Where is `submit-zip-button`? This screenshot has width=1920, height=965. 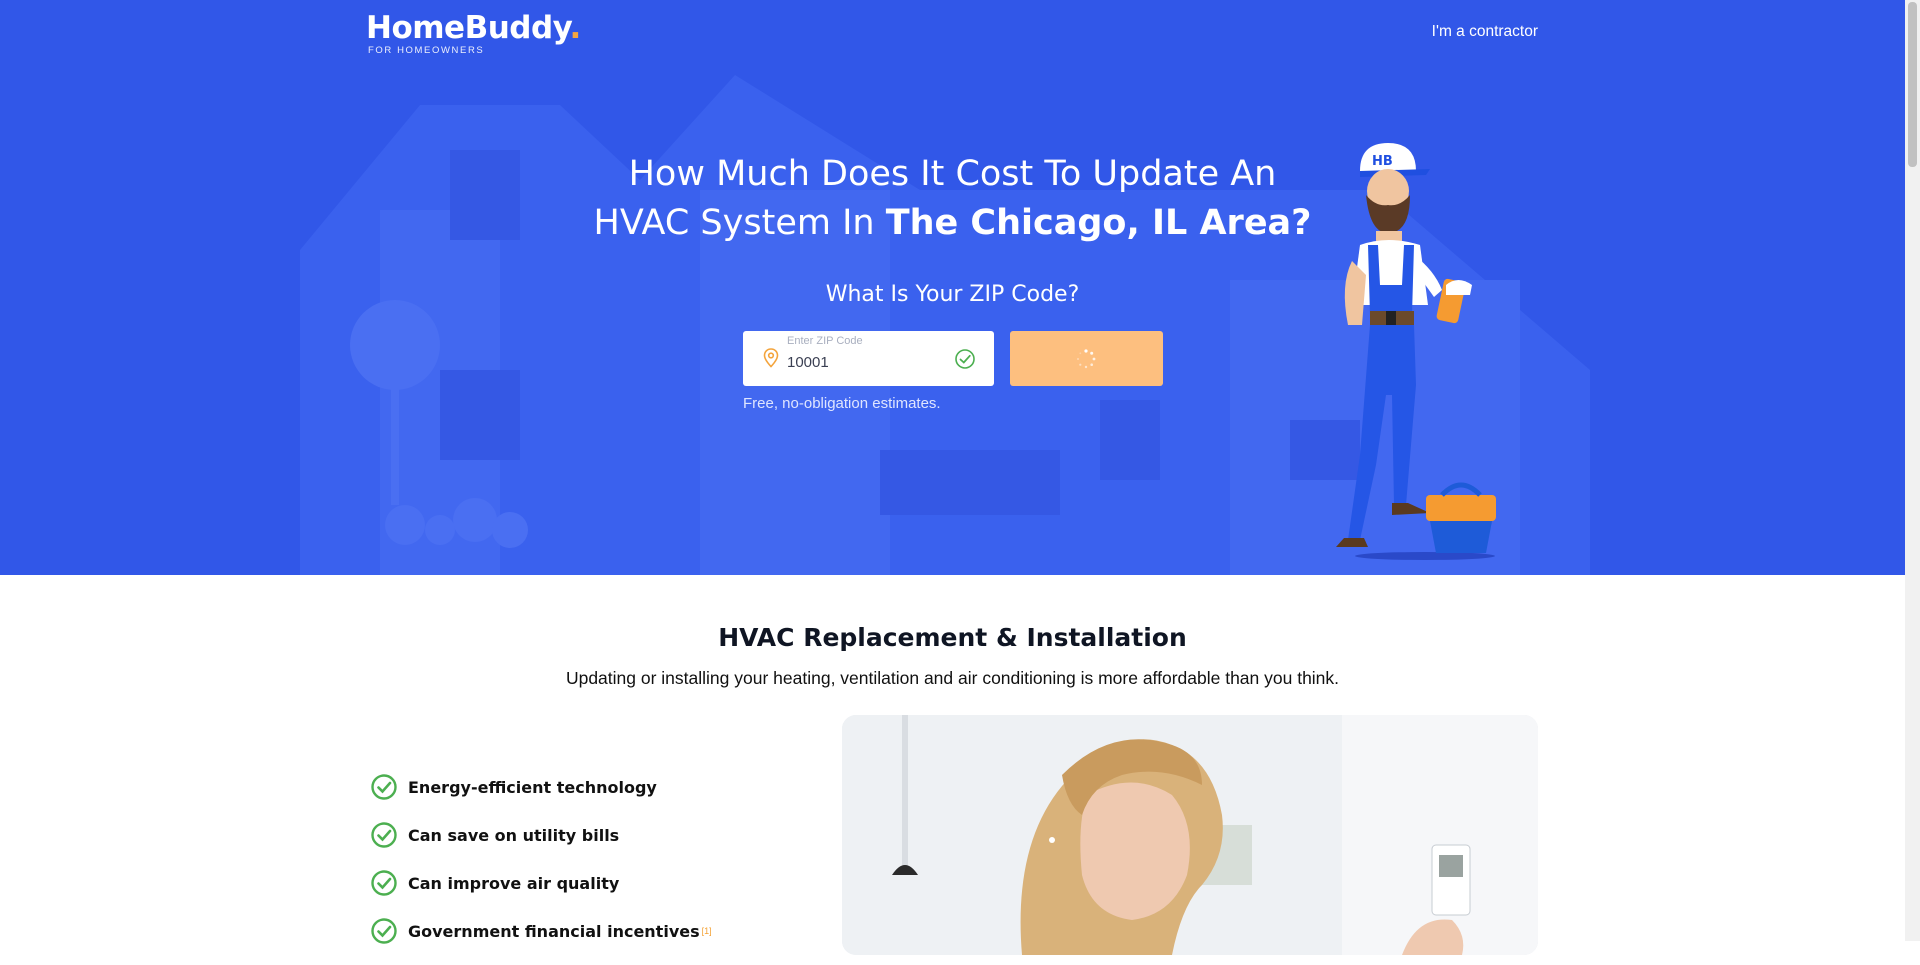
submit-zip-button is located at coordinates (1086, 358).